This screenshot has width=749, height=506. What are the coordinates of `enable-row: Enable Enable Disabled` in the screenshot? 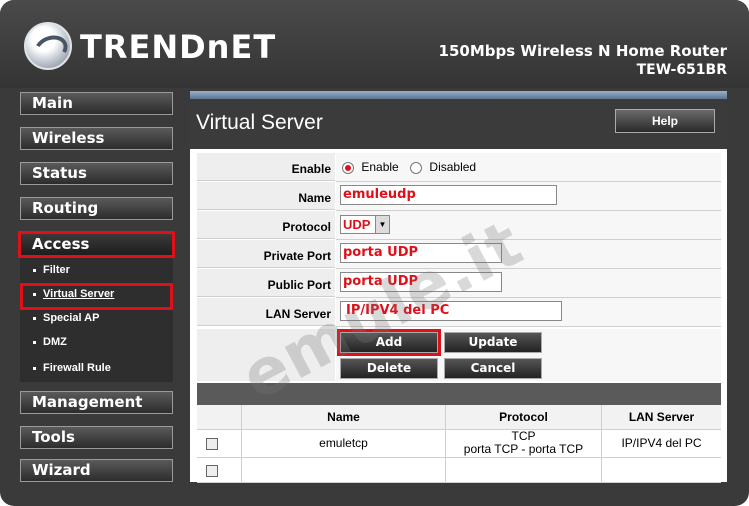 It's located at (459, 167).